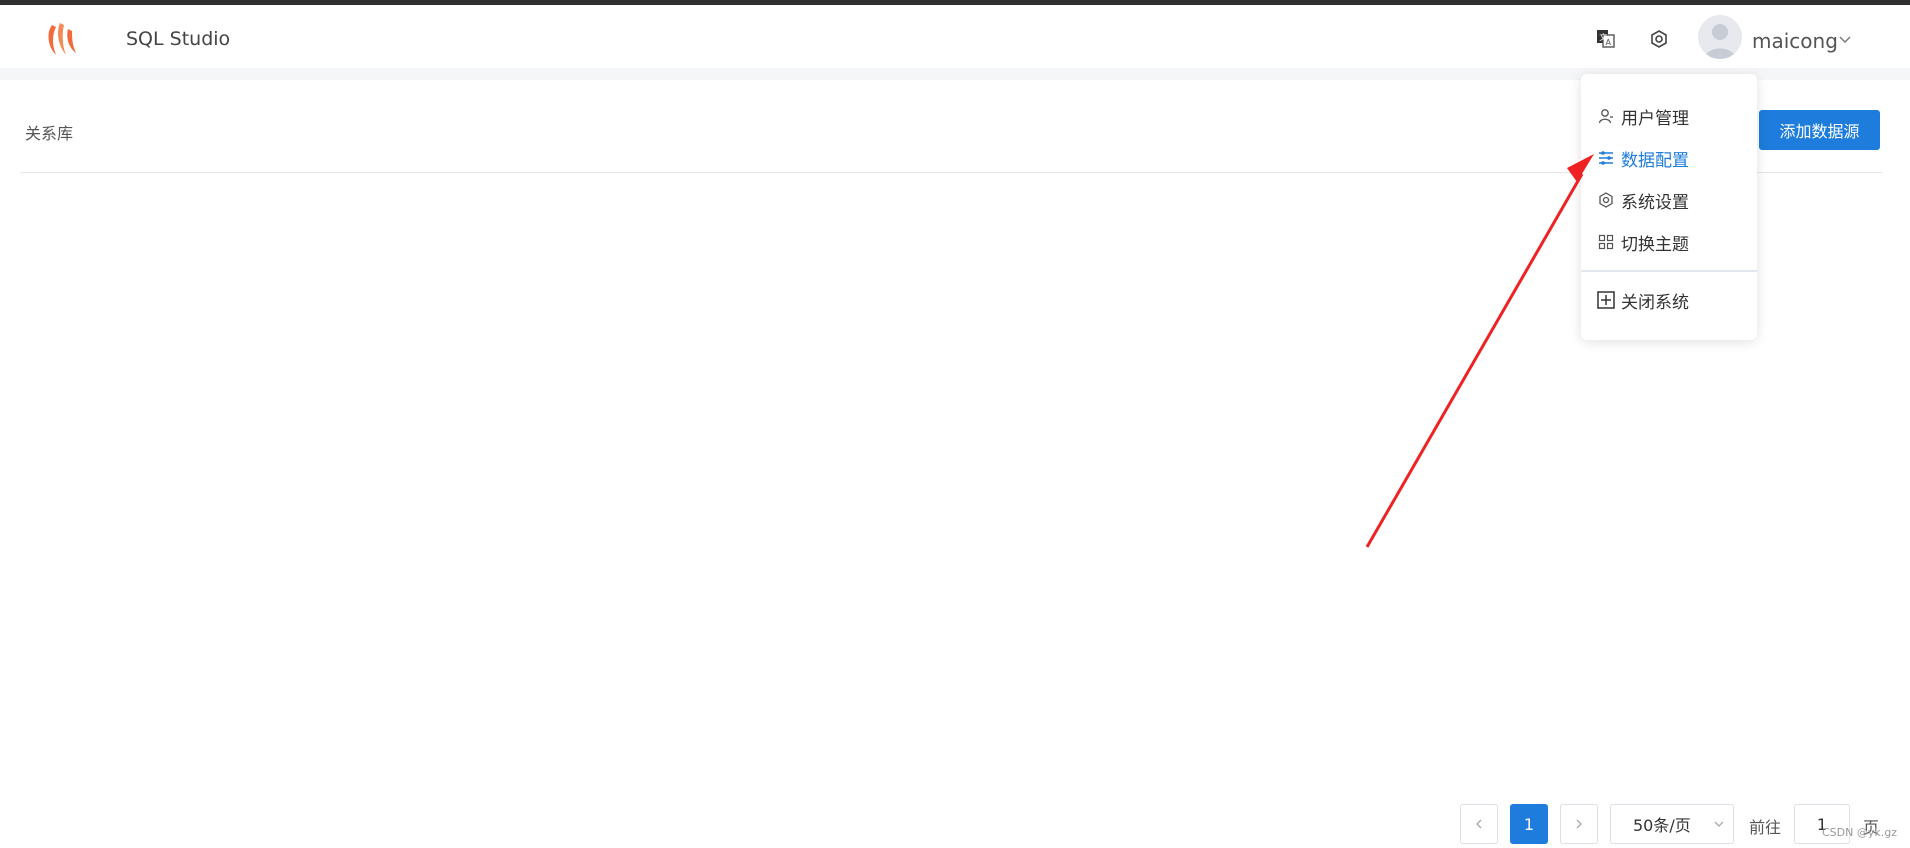 This screenshot has height=848, width=1910. What do you see at coordinates (1765, 827) in the screenshot?
I see `goto-label: 前往` at bounding box center [1765, 827].